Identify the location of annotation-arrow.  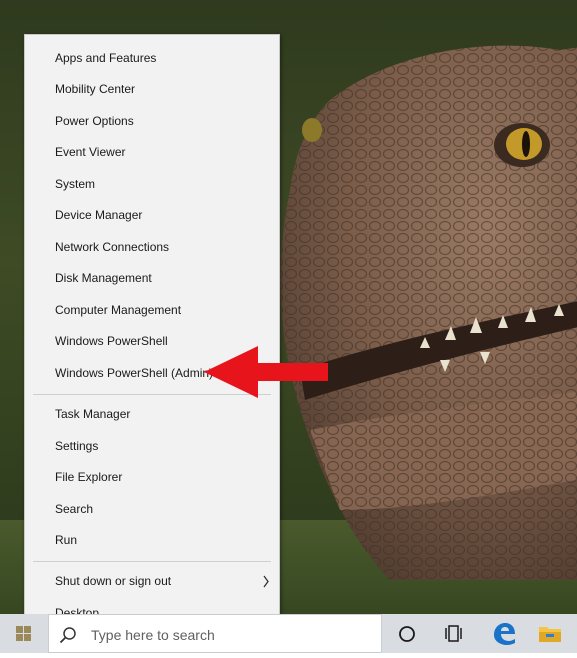
(266, 372).